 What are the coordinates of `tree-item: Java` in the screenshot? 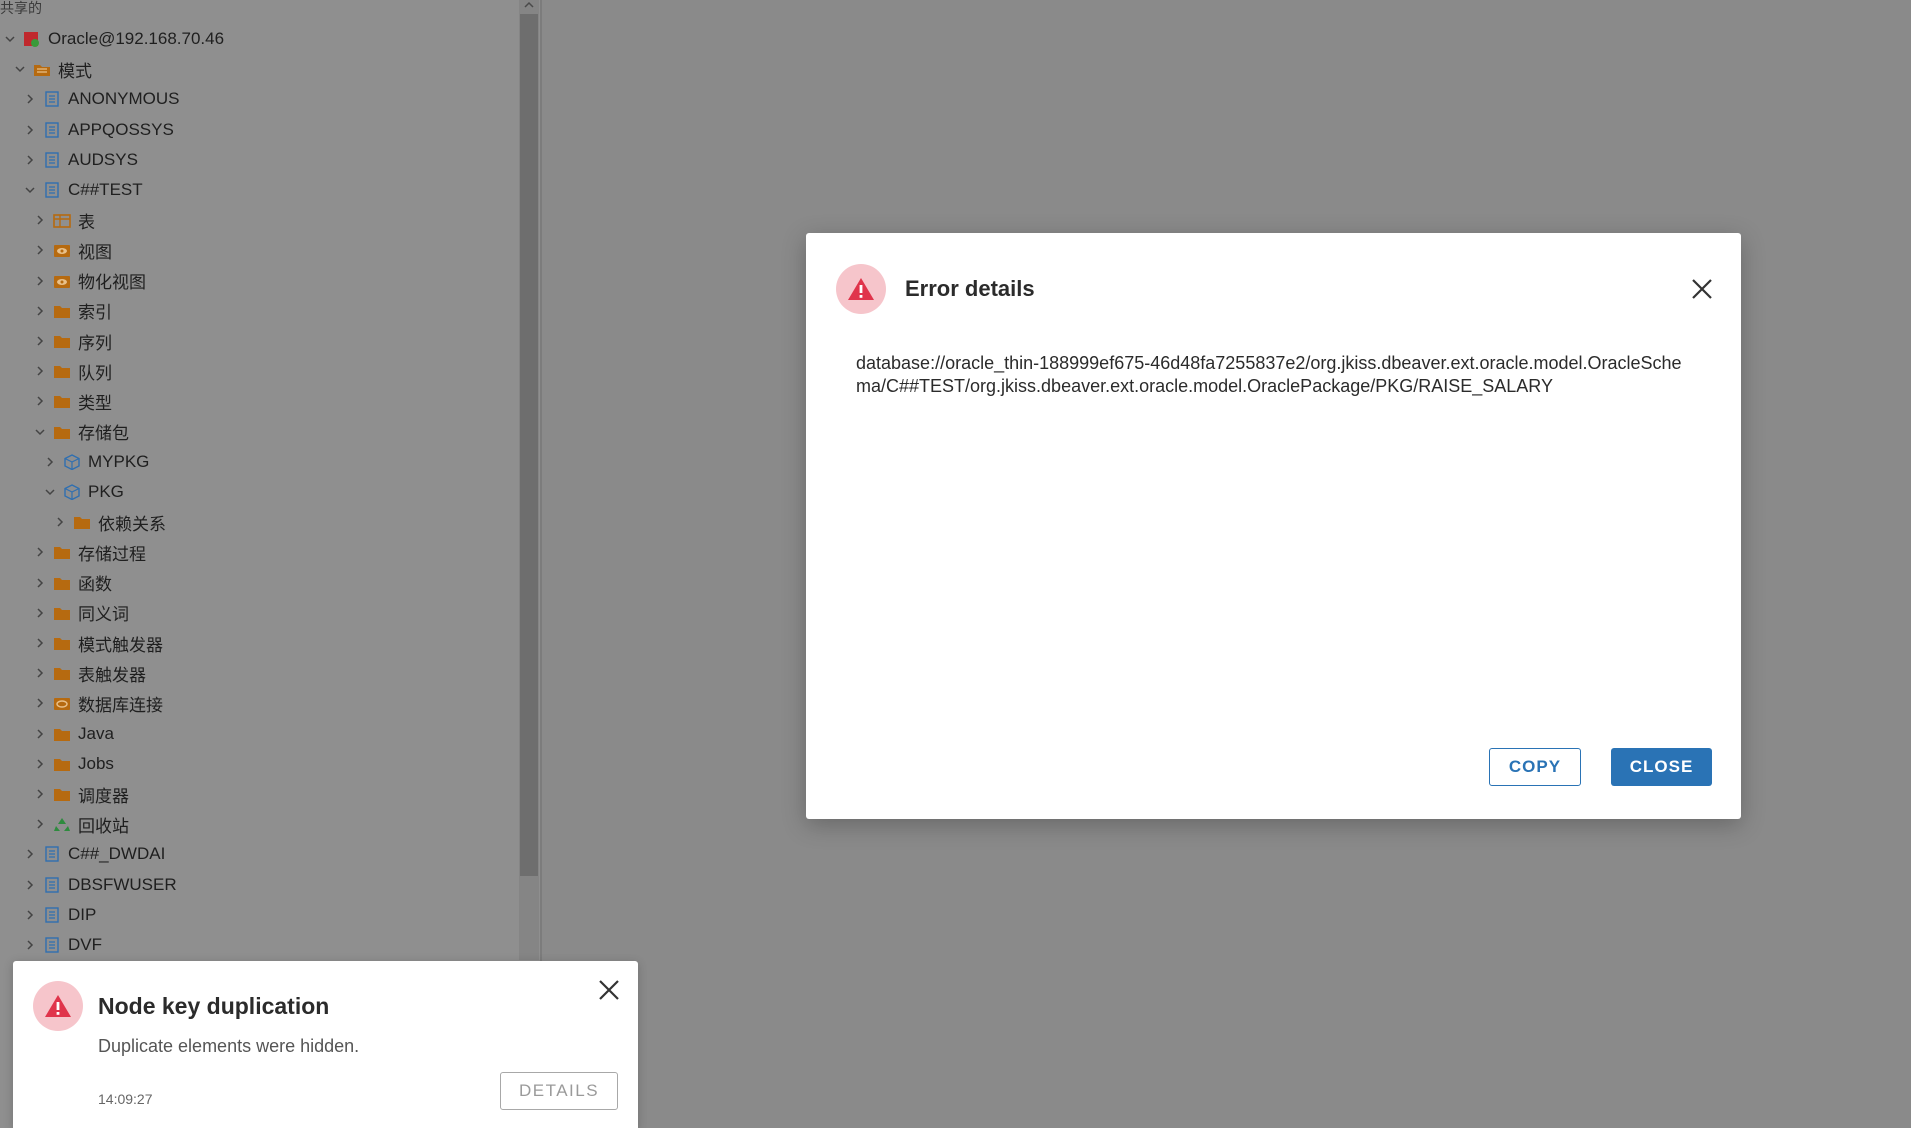 It's located at (73, 734).